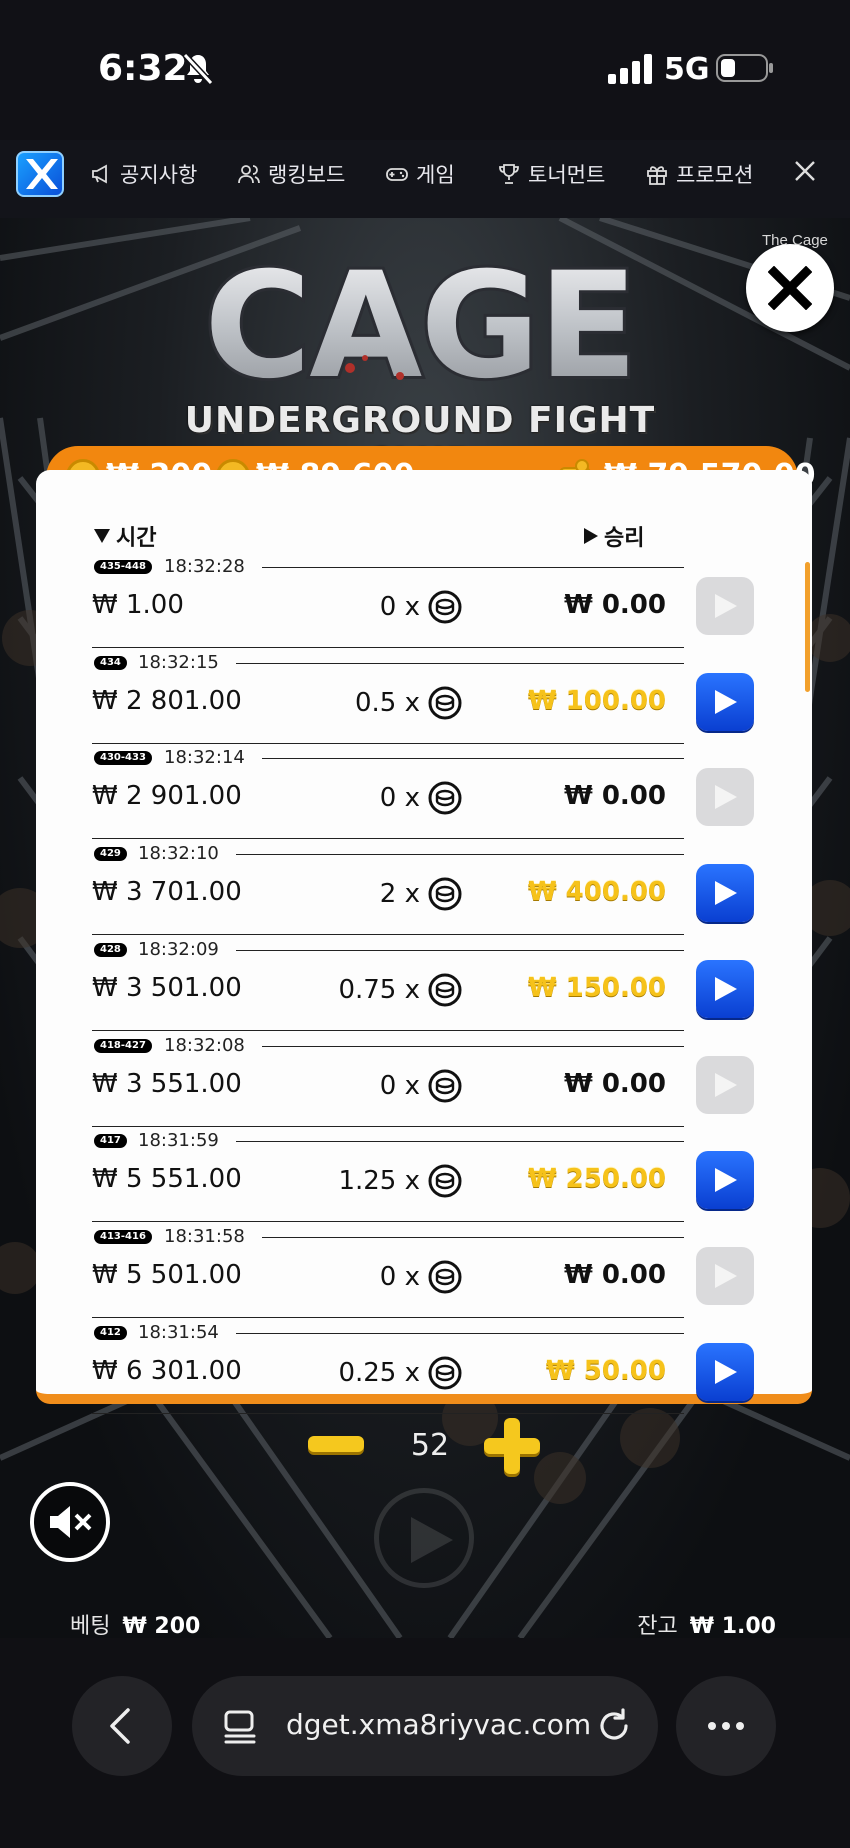  Describe the element at coordinates (512, 1446) in the screenshot. I see `plus-icon-v` at that location.